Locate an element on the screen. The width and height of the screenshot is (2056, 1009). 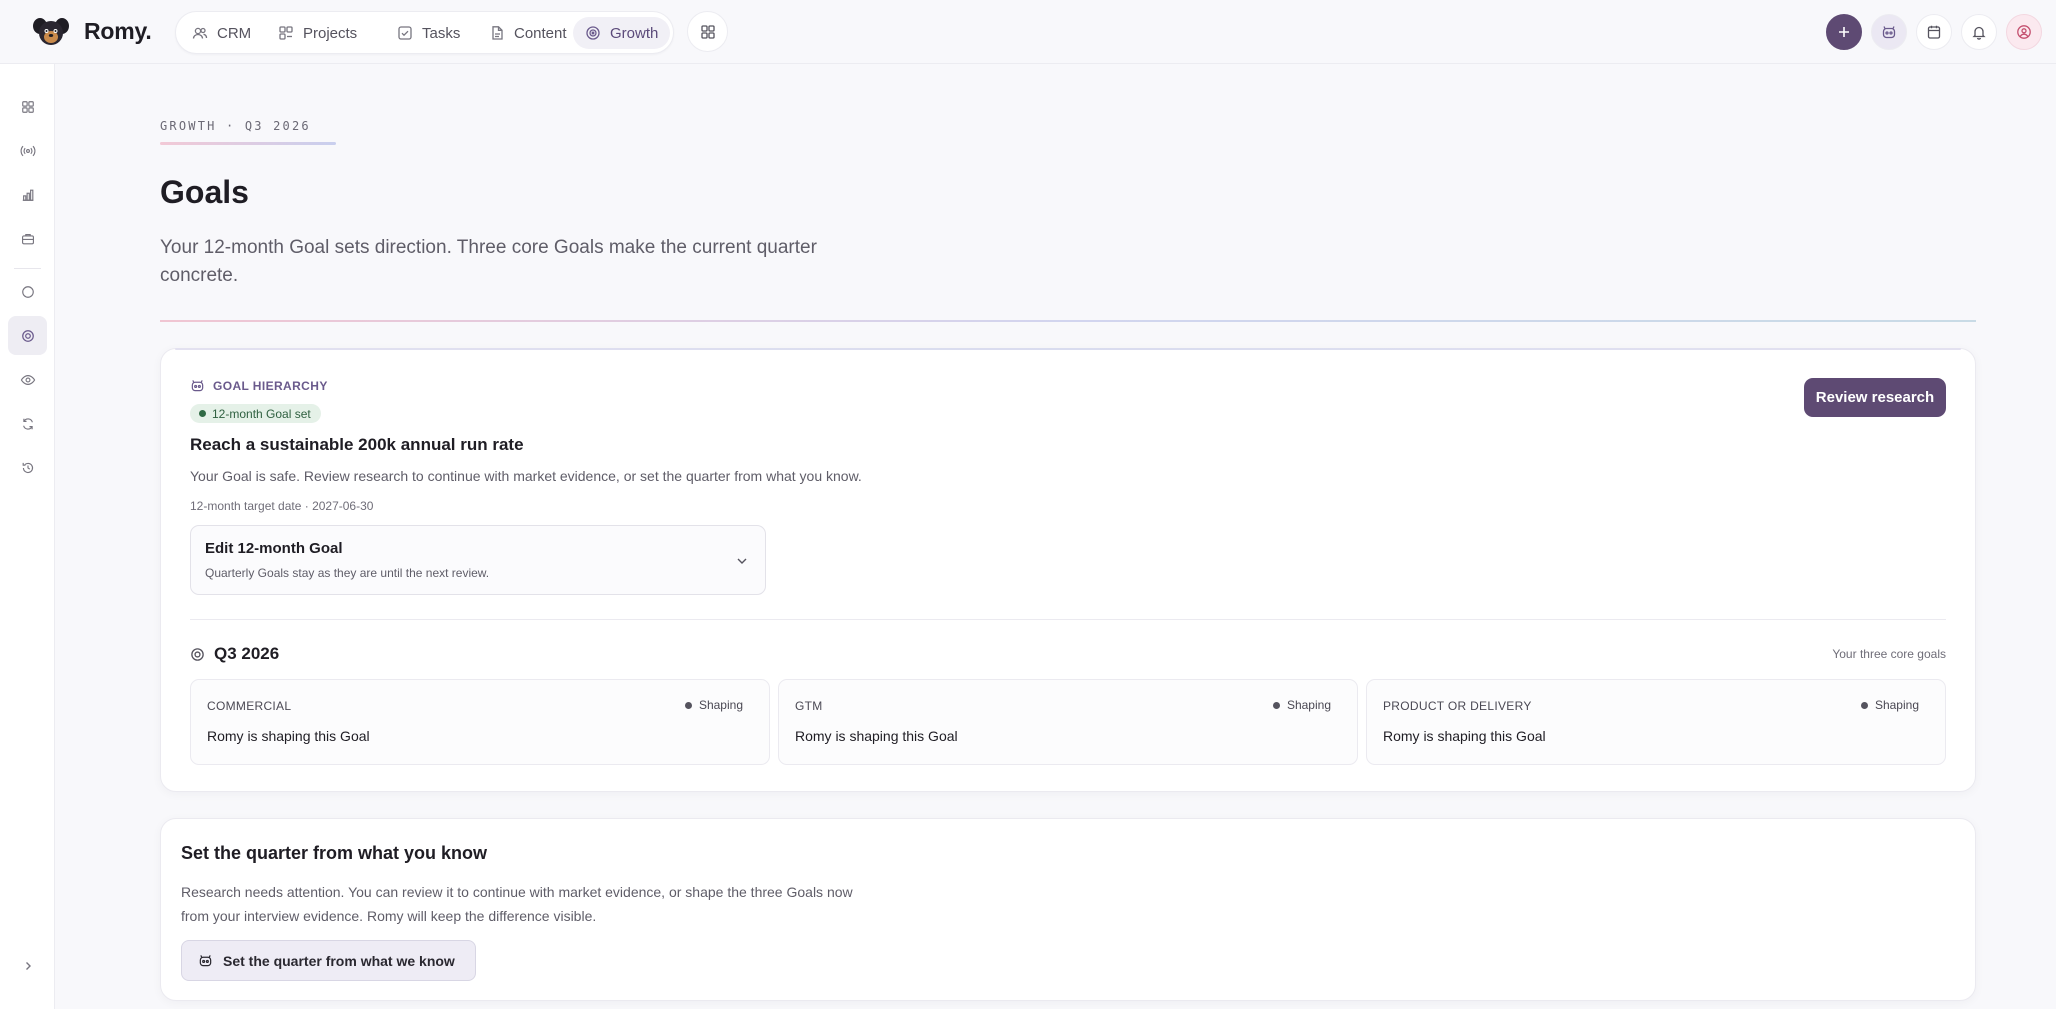
calendar-icon is located at coordinates (1934, 32).